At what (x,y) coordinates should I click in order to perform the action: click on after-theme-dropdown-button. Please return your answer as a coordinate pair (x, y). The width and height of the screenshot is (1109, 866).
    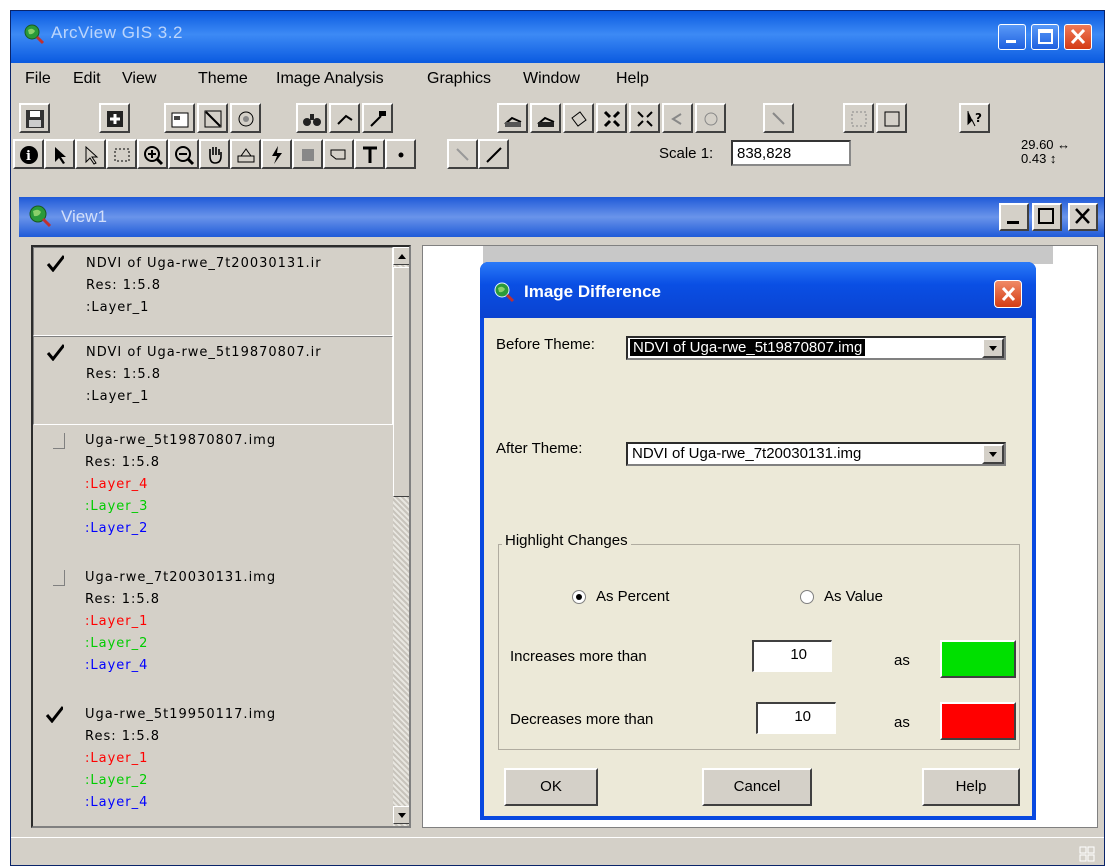
    Looking at the image, I should click on (993, 454).